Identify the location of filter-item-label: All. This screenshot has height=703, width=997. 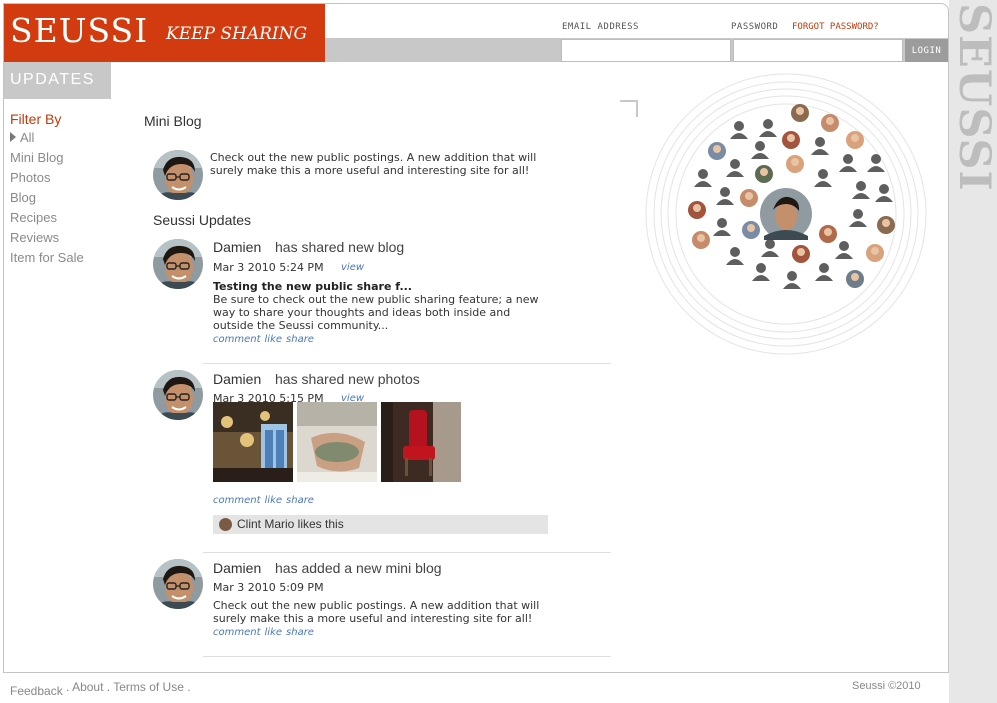
(27, 137).